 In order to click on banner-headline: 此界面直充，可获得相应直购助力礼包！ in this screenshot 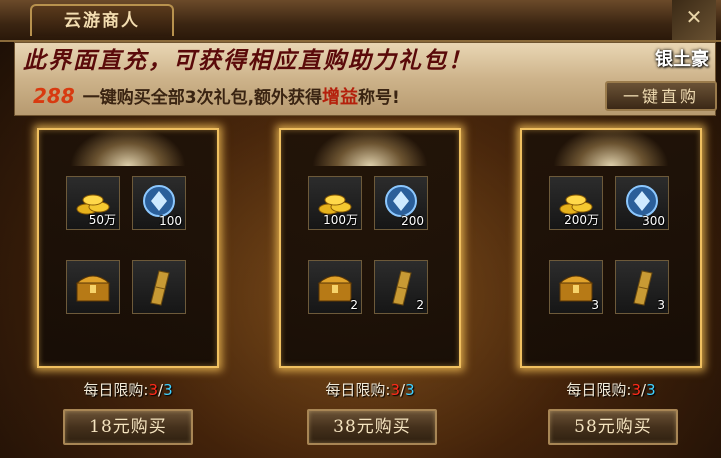, I will do `click(248, 60)`.